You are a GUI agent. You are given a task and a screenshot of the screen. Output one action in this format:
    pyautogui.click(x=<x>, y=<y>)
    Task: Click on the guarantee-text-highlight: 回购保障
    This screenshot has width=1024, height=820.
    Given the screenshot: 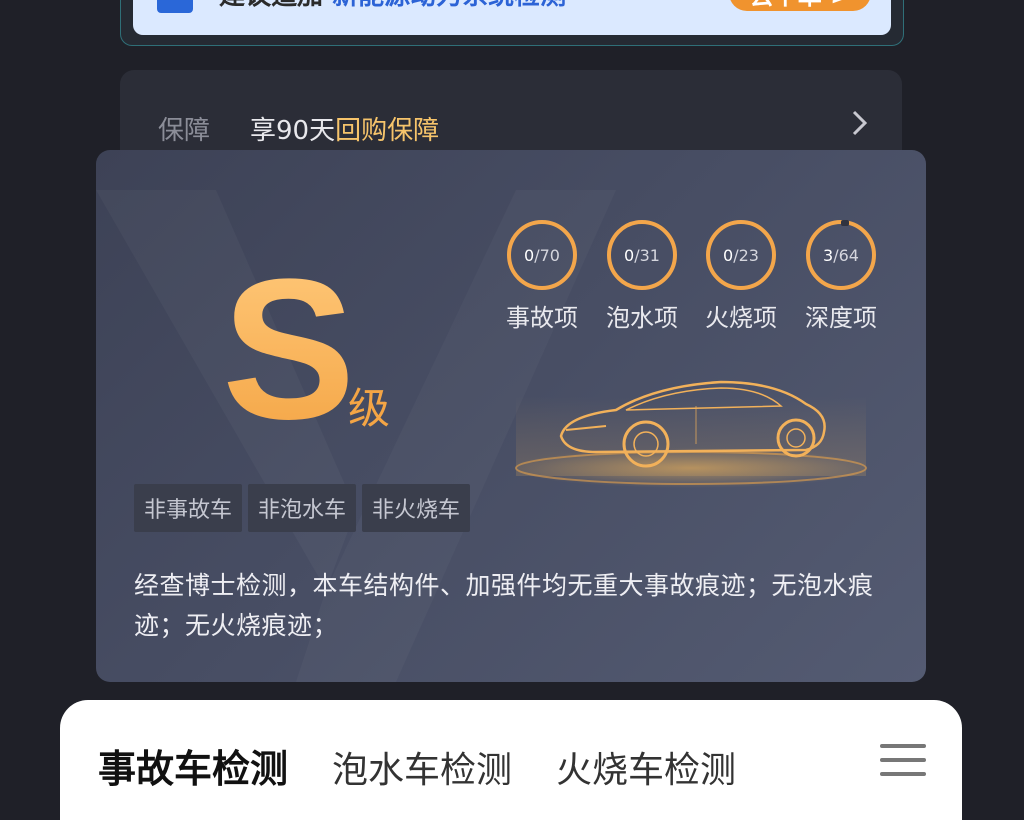 What is the action you would take?
    pyautogui.click(x=387, y=131)
    